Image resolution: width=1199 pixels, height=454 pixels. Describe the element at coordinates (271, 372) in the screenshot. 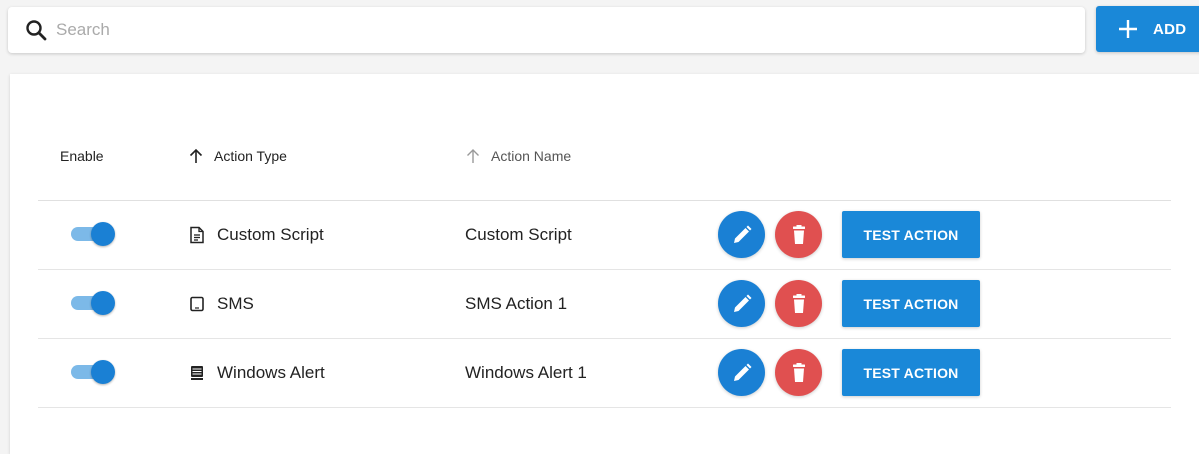

I see `action-type-label: Windows Alert` at that location.